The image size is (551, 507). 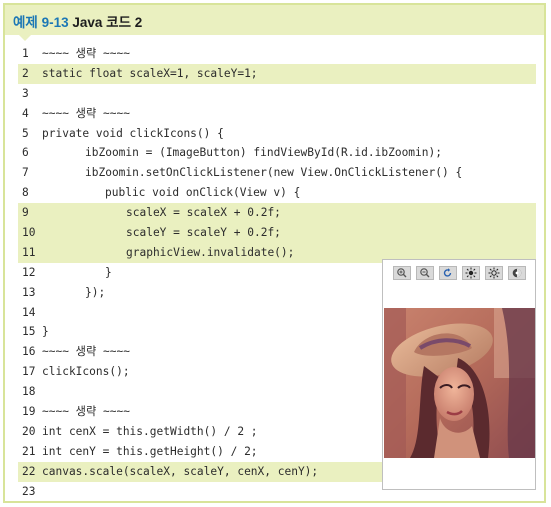 I want to click on code-text: int cenX = this.getWidth() / 2 ;, so click(x=150, y=431).